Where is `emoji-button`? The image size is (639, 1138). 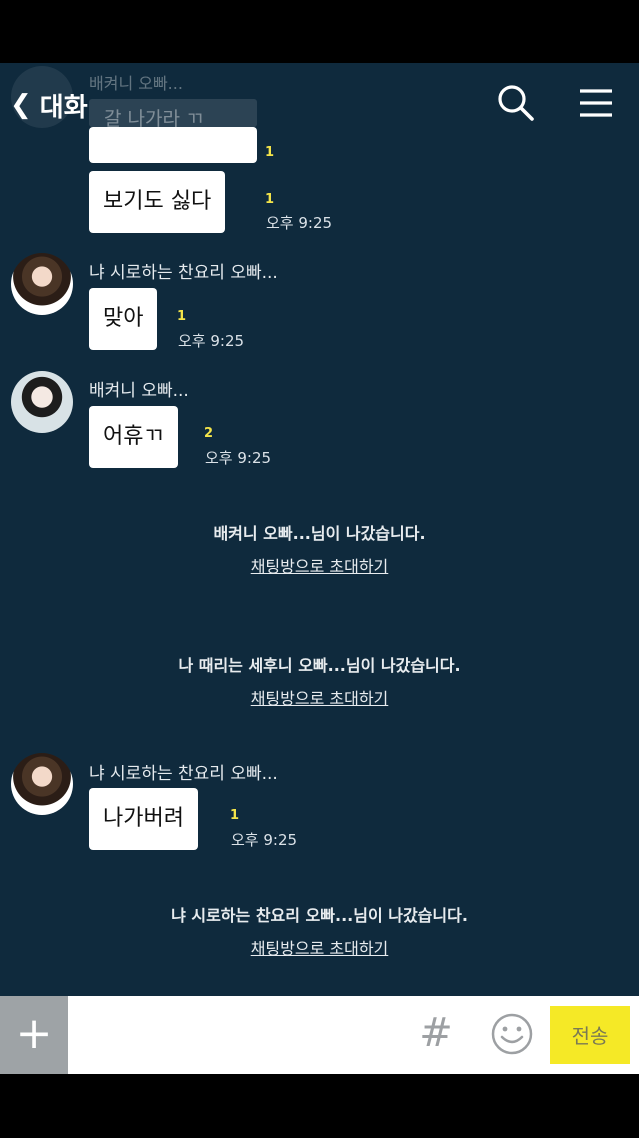
emoji-button is located at coordinates (512, 1034).